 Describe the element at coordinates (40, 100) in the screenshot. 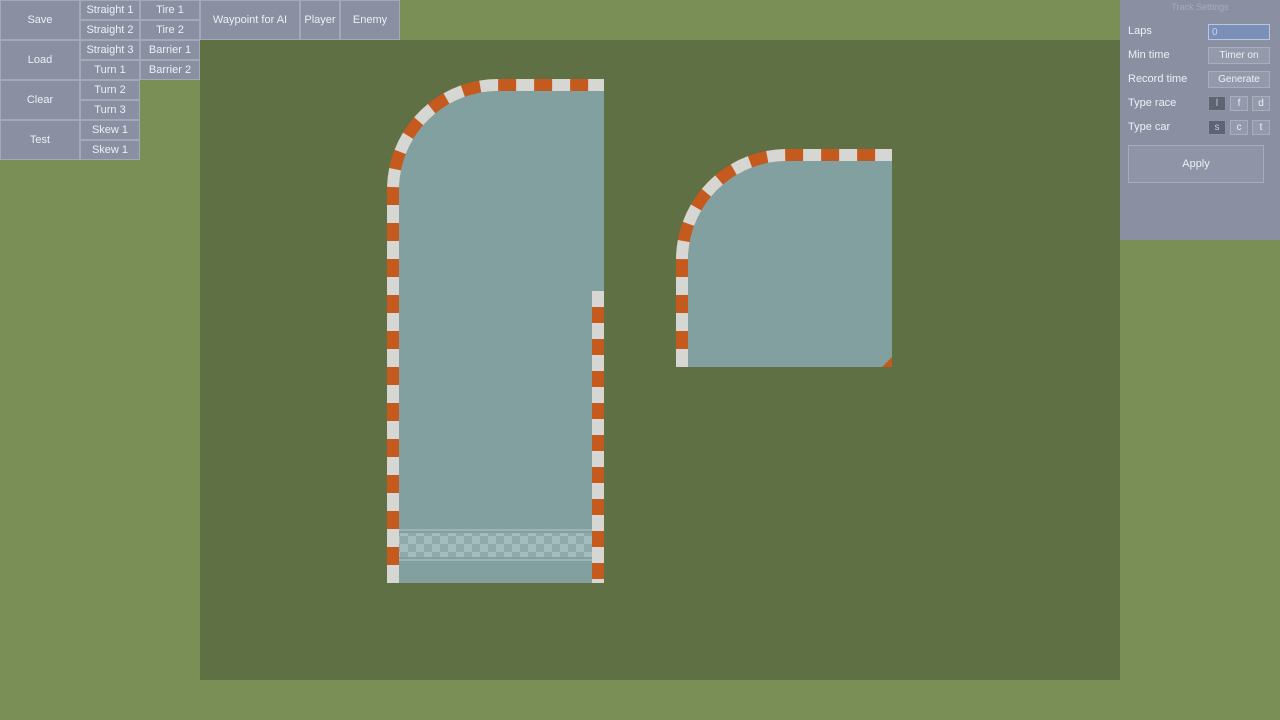

I see `clear-button: Clear` at that location.